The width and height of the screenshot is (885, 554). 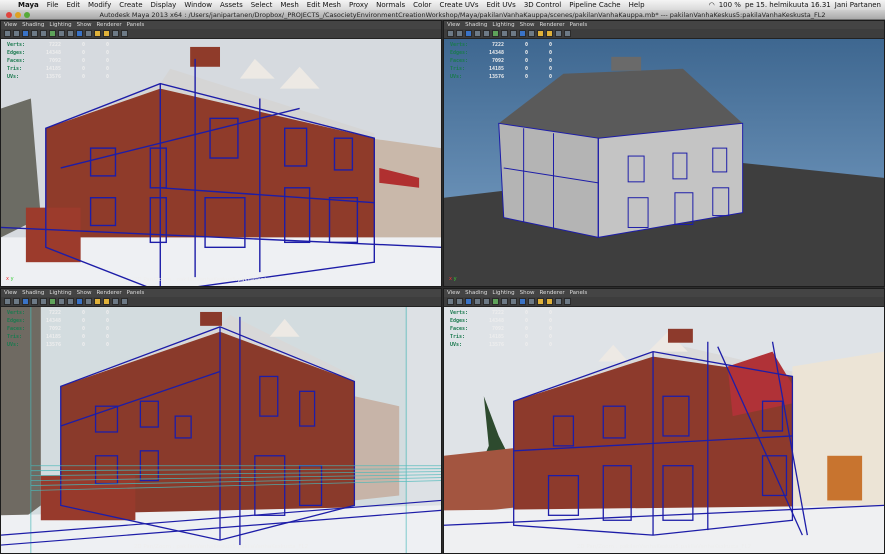 What do you see at coordinates (164, 5) in the screenshot?
I see `menu-display: Display` at bounding box center [164, 5].